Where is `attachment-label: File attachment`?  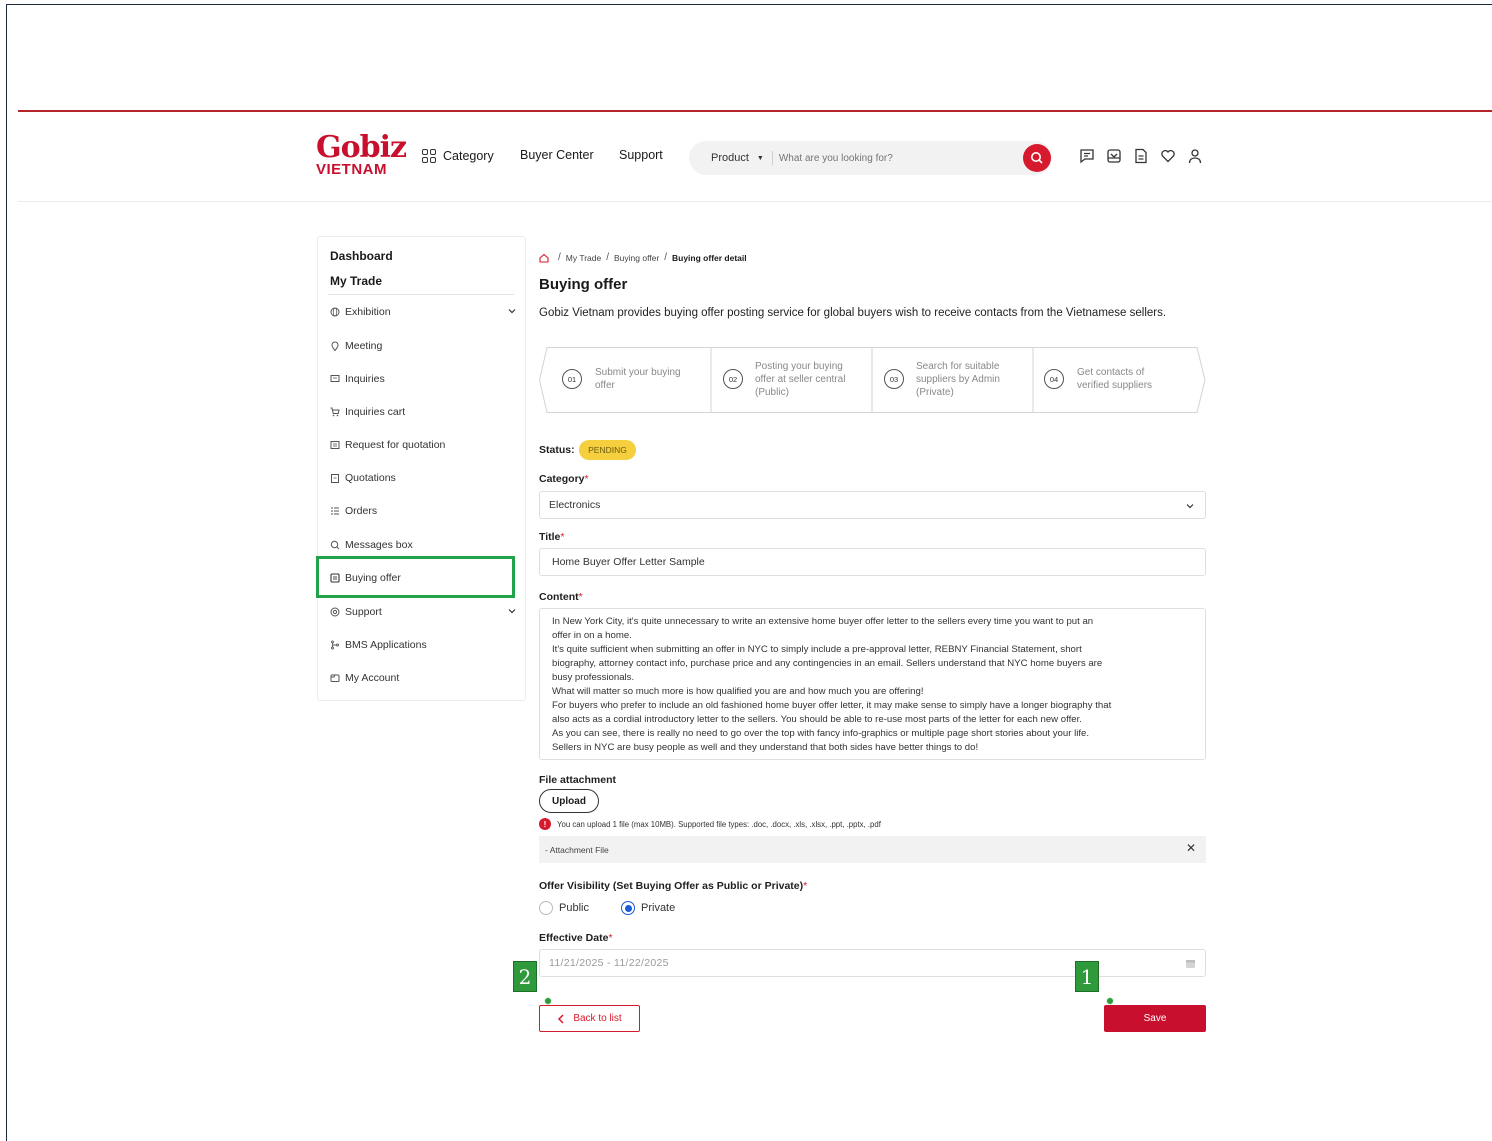
attachment-label: File attachment is located at coordinates (578, 780).